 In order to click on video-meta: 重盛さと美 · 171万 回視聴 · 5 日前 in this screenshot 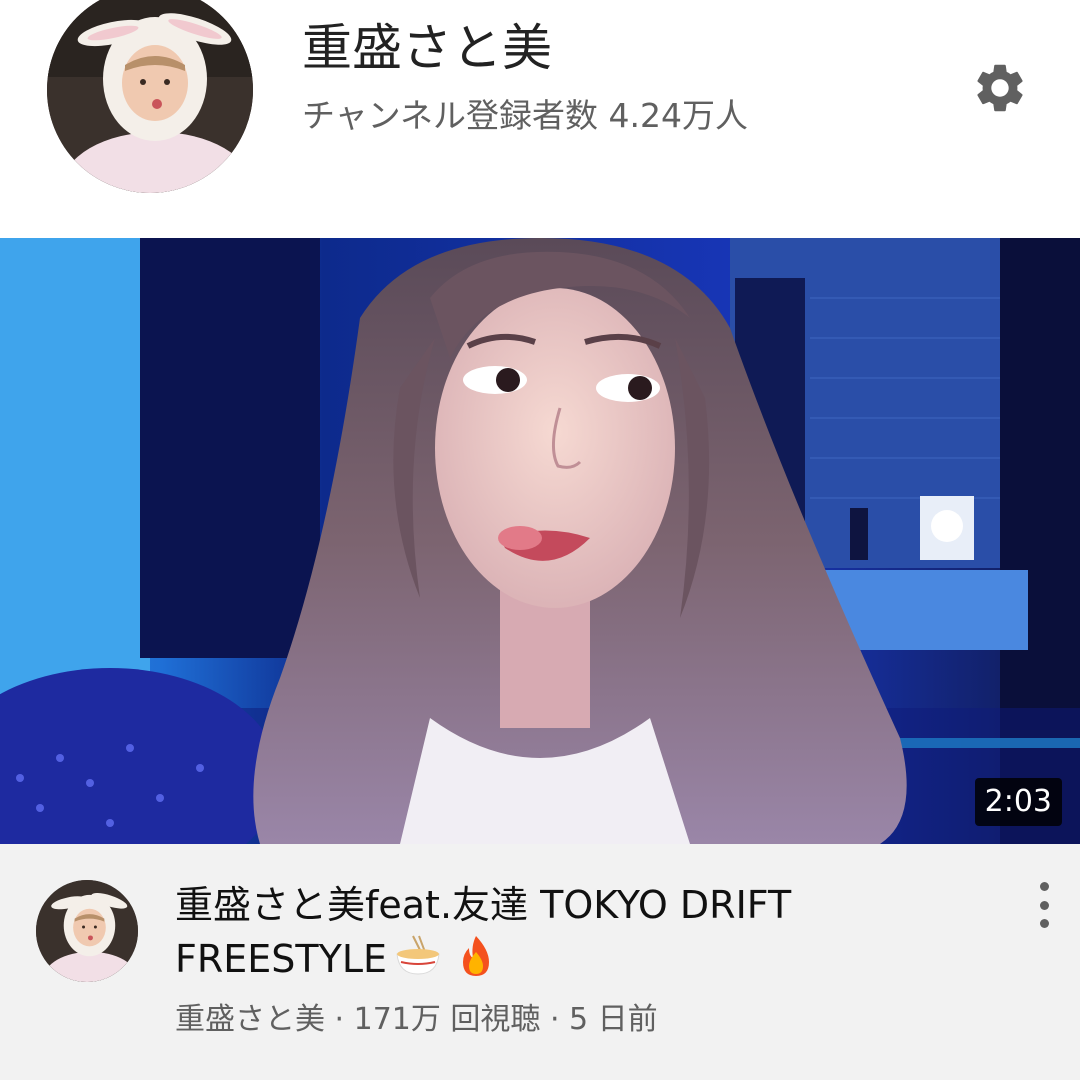, I will do `click(416, 1020)`.